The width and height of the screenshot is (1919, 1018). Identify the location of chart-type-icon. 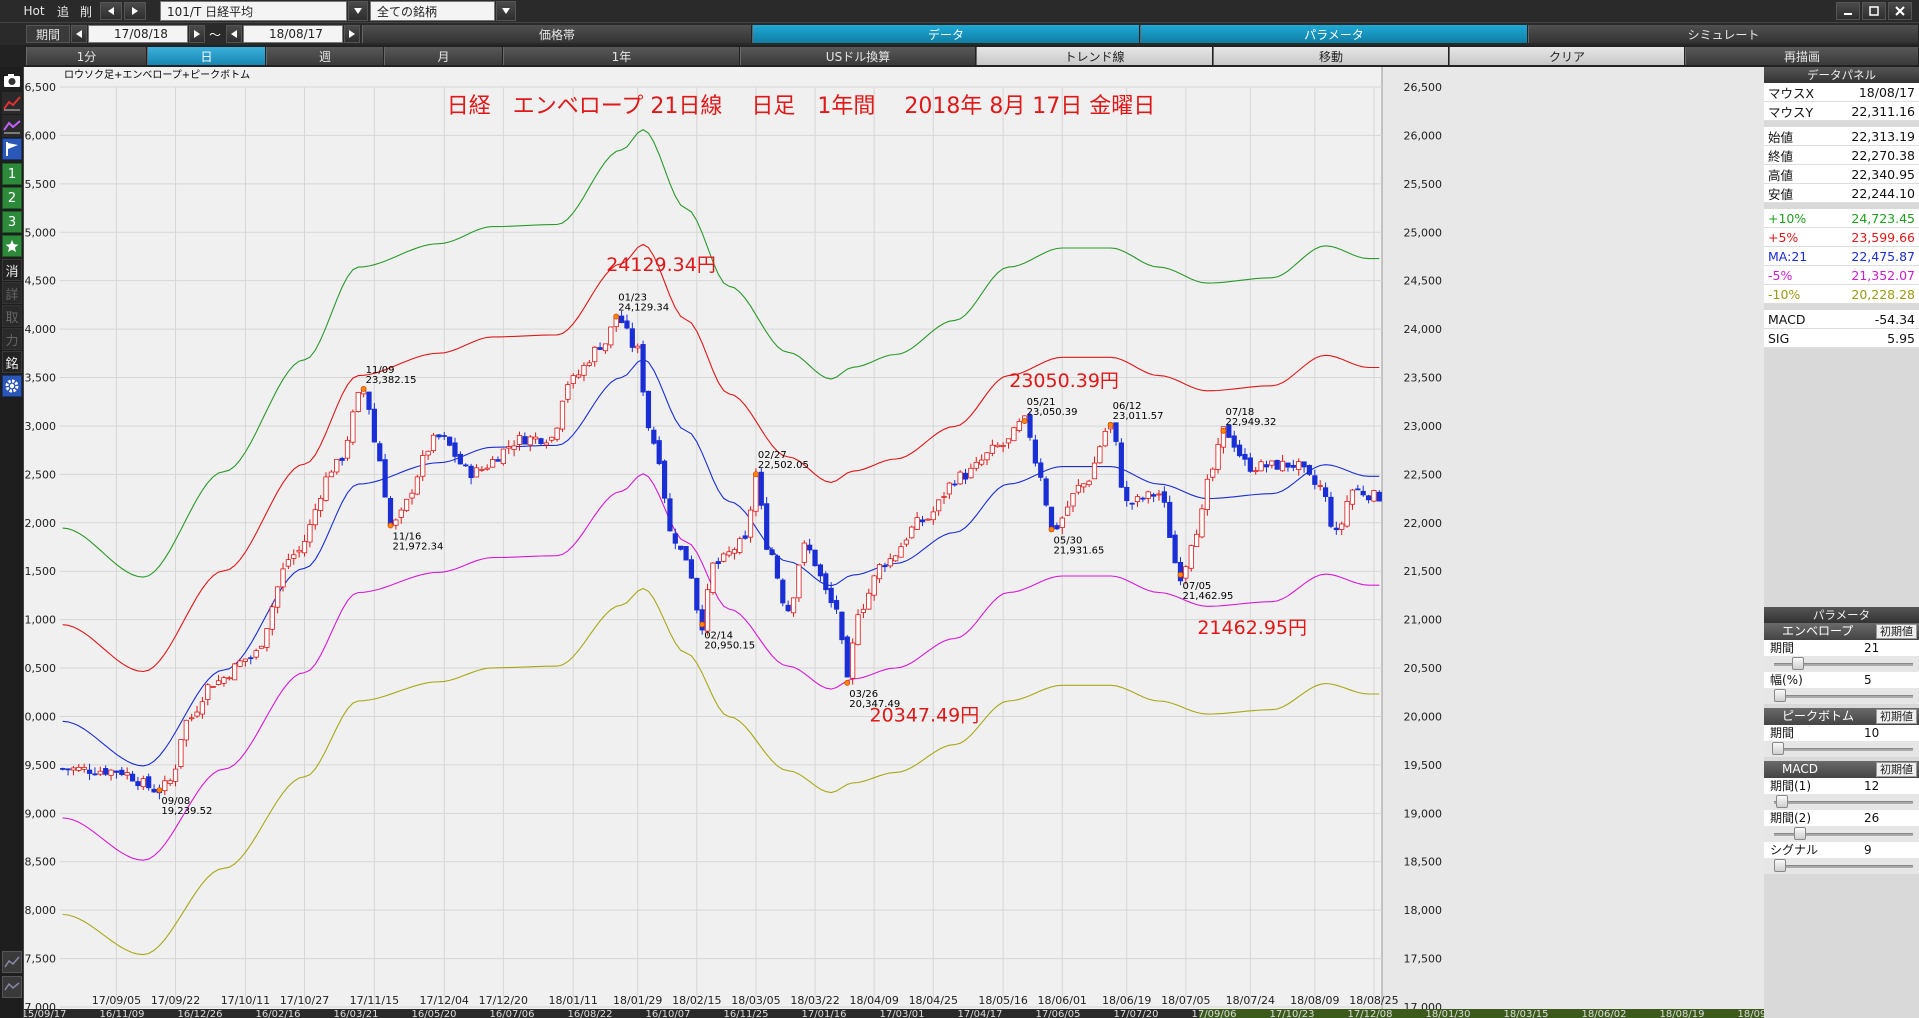
(12, 962).